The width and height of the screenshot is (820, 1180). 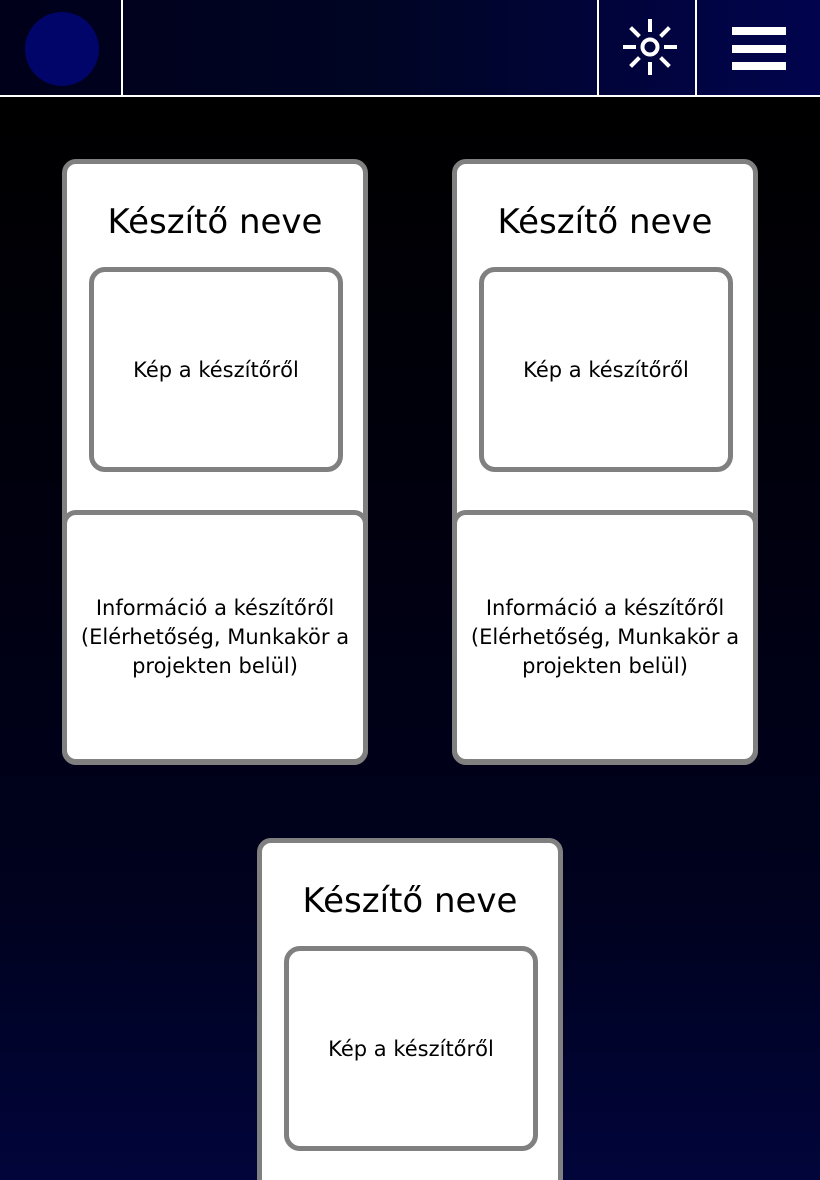 I want to click on theme-toggle-button, so click(x=647, y=48).